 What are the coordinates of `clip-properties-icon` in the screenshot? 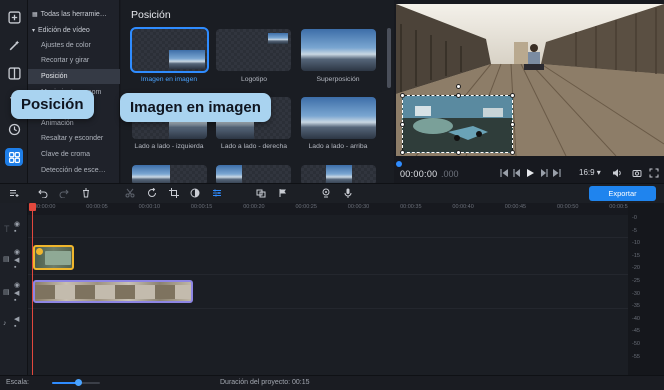 It's located at (217, 193).